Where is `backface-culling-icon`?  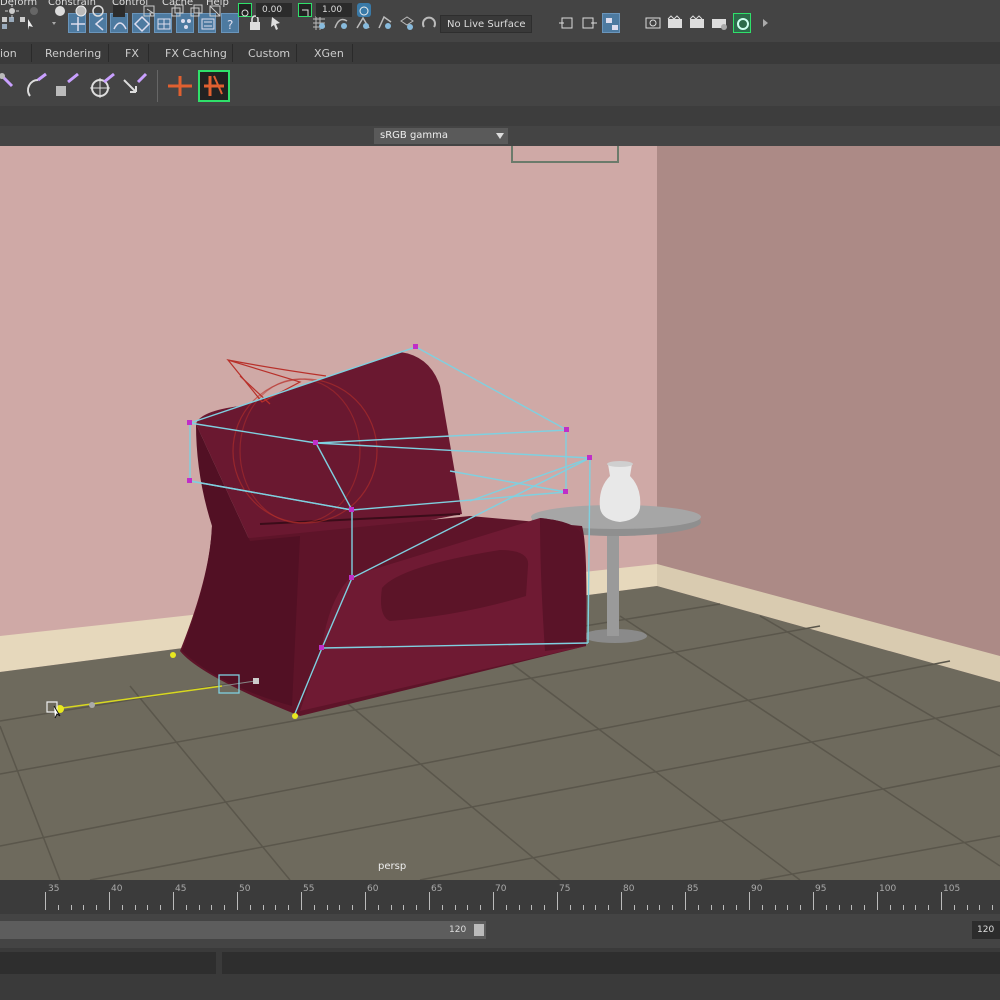 backface-culling-icon is located at coordinates (215, 10).